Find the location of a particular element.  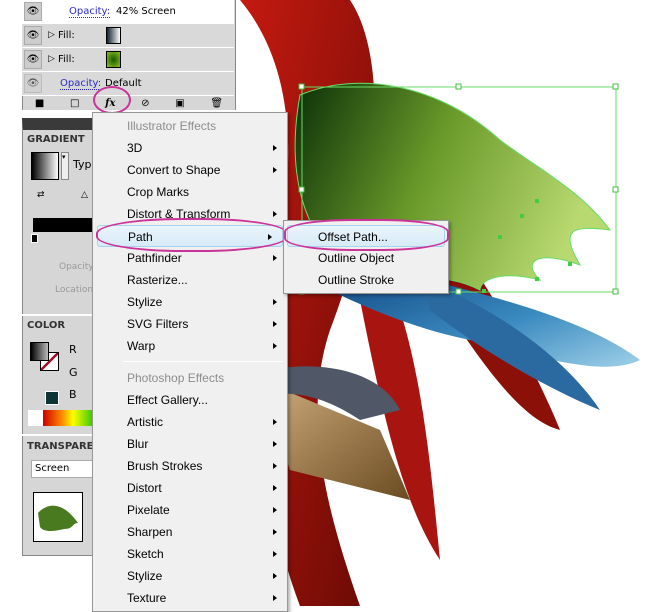

add-fill-icon: □ is located at coordinates (74, 103).